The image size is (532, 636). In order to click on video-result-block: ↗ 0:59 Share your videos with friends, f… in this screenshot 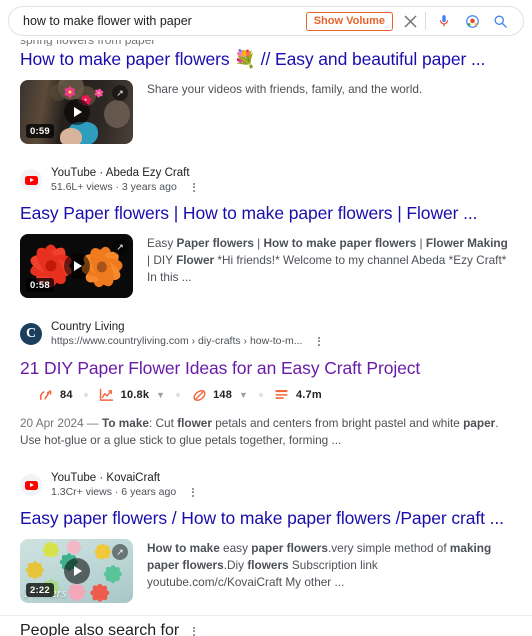, I will do `click(267, 112)`.